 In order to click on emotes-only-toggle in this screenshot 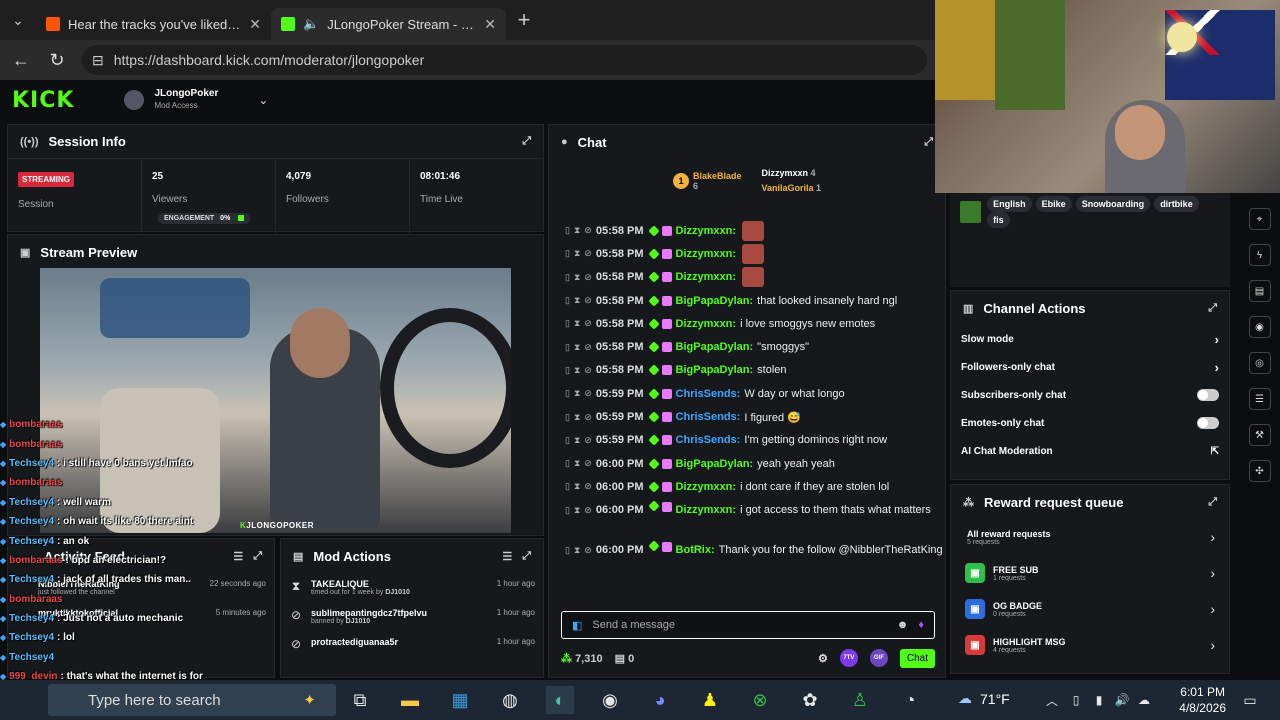, I will do `click(1208, 423)`.